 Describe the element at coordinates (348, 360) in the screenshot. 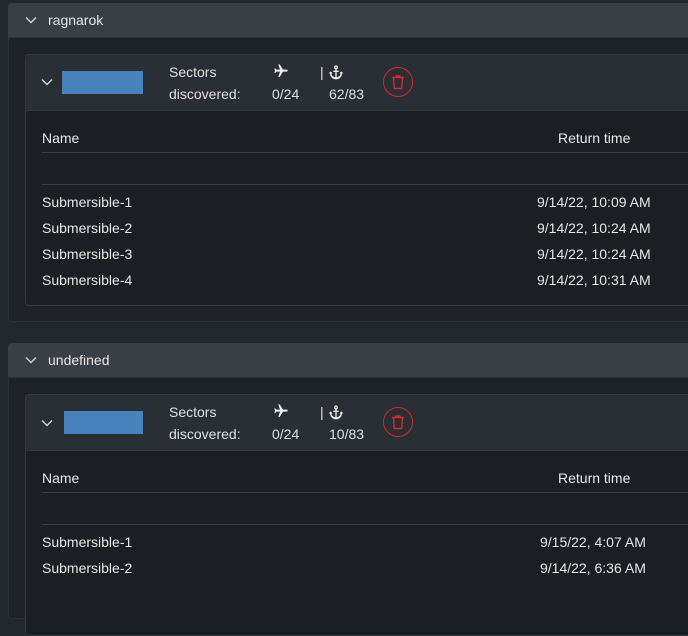

I see `group-header: undefined` at that location.